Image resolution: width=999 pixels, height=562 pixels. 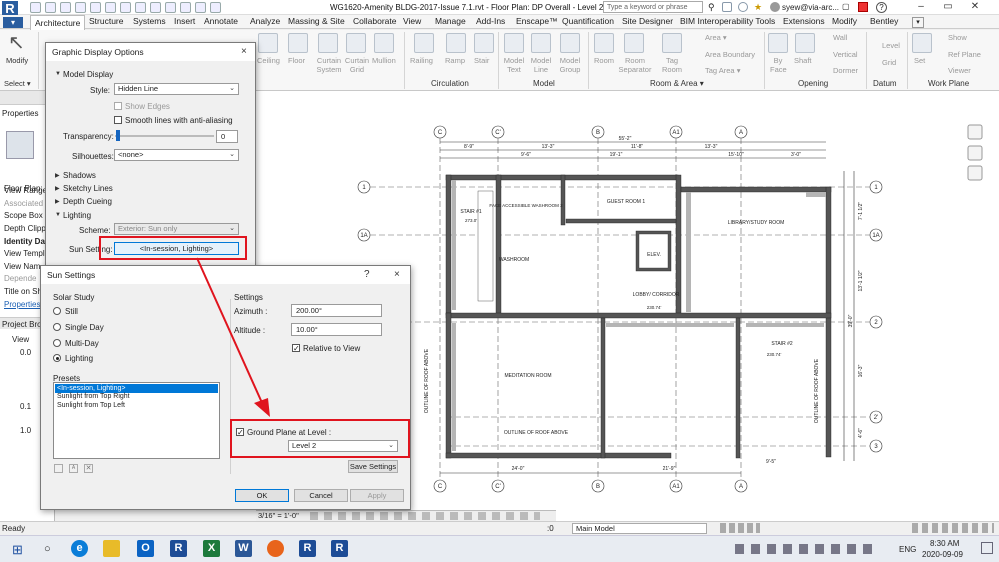 What do you see at coordinates (863, 7) in the screenshot?
I see `autodesk-app-icon` at bounding box center [863, 7].